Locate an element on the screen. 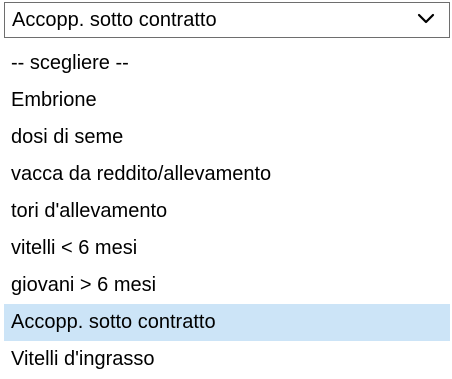 The image size is (452, 379). option-scegliere: -- scegliere -- is located at coordinates (227, 63).